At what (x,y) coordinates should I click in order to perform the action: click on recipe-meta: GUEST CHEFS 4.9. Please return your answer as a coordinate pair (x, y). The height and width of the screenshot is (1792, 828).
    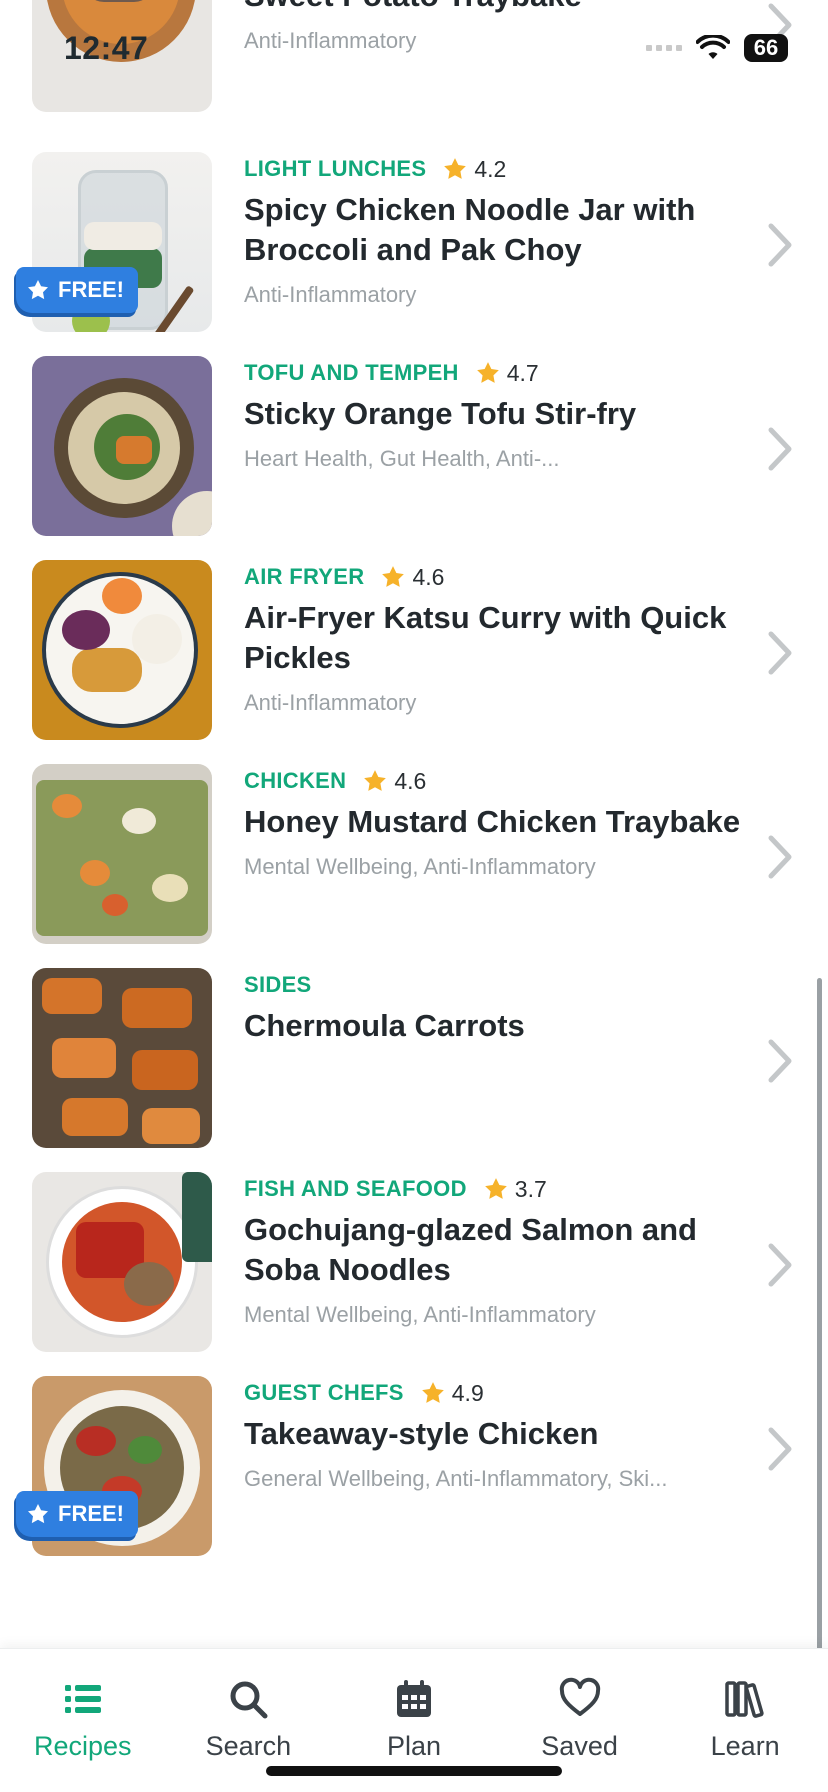
    Looking at the image, I should click on (504, 1393).